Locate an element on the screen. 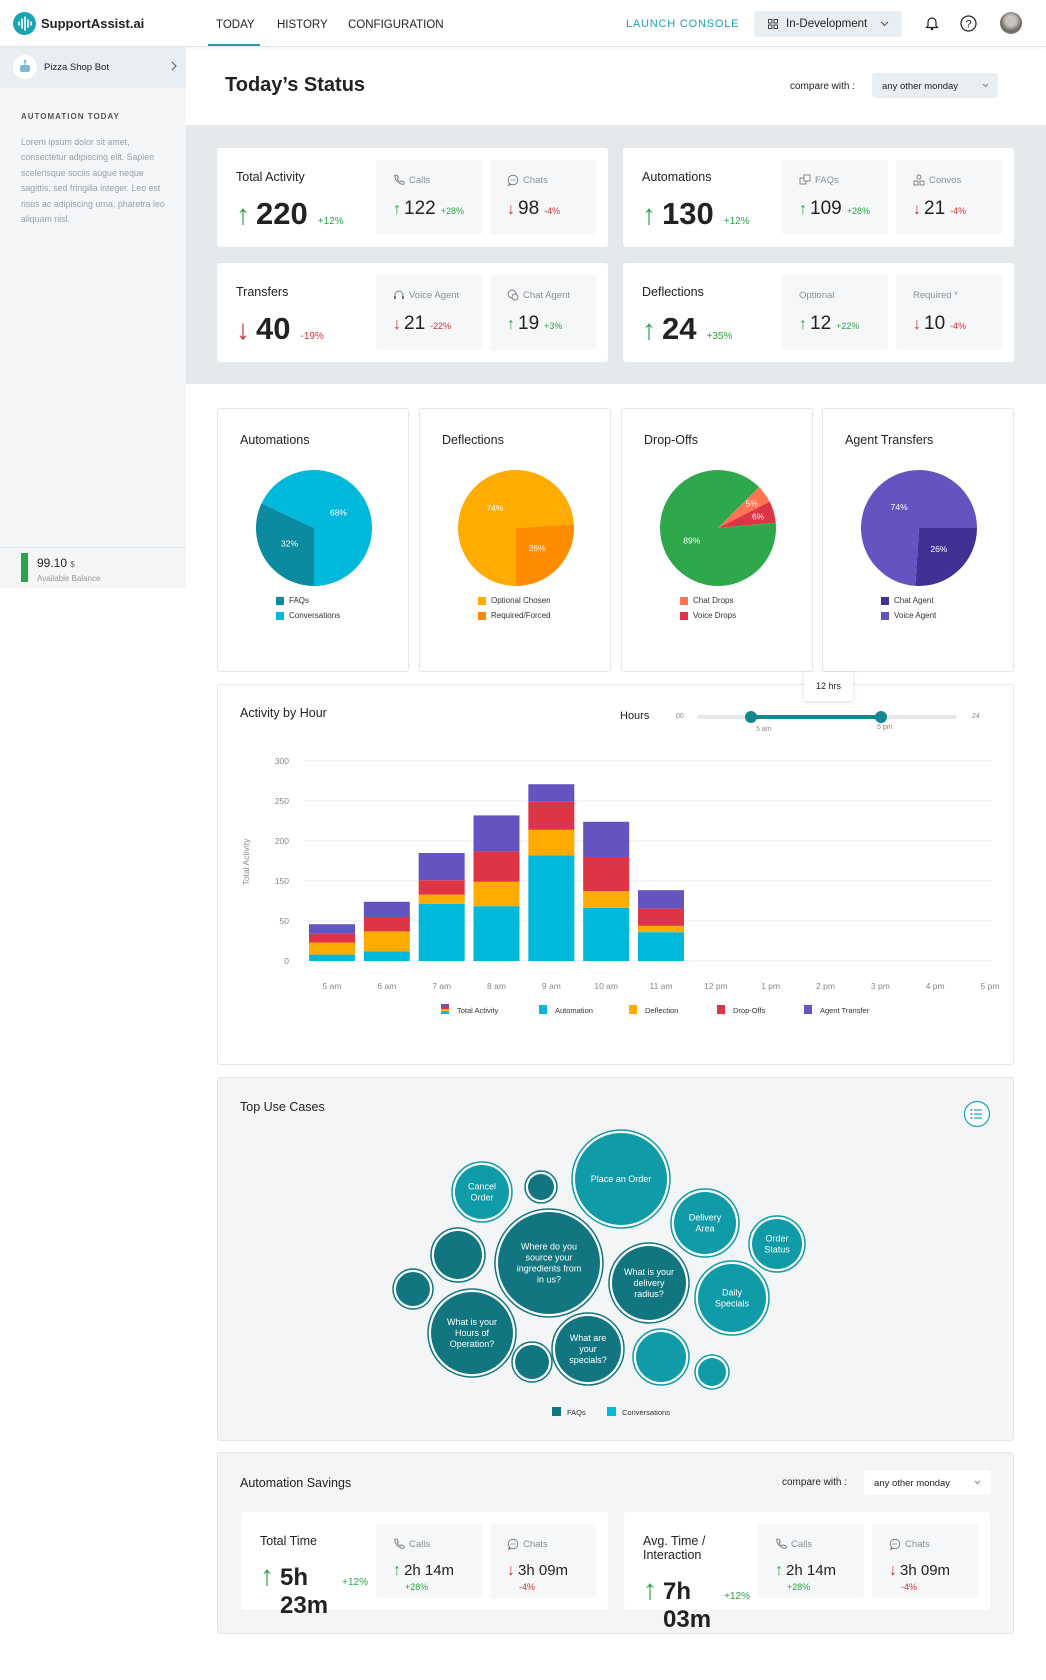 The width and height of the screenshot is (1046, 1680). legend-label: Conversations is located at coordinates (315, 615).